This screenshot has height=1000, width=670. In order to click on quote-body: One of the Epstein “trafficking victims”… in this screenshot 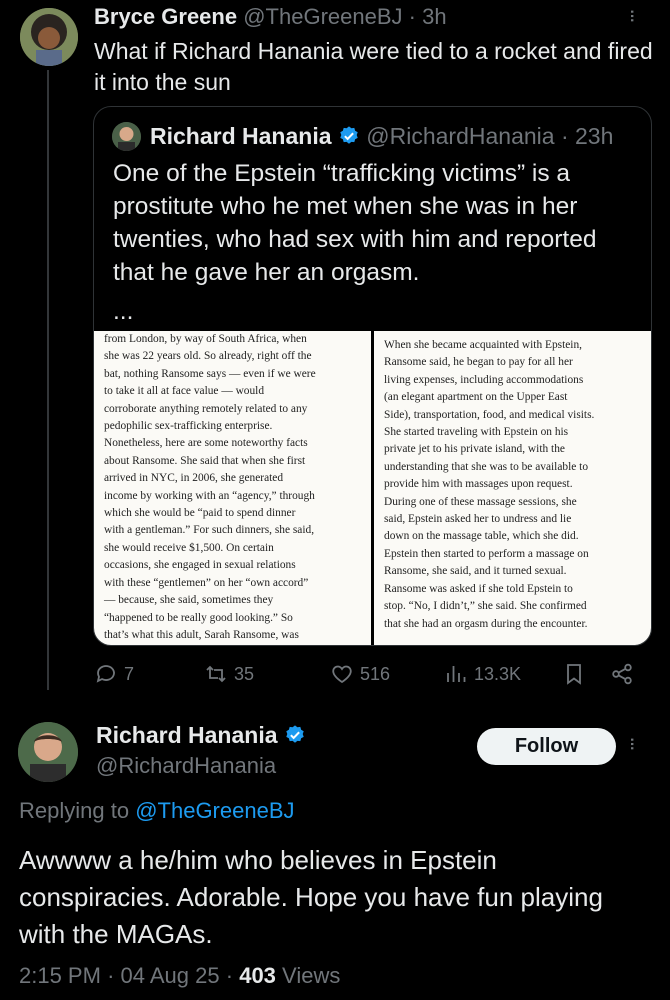, I will do `click(355, 223)`.